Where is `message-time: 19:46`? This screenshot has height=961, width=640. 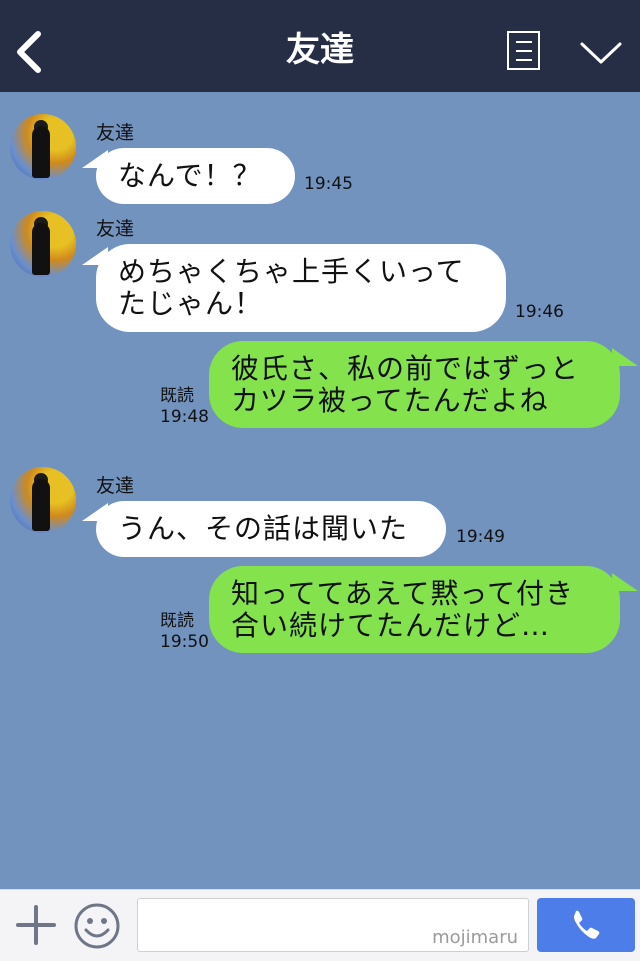 message-time: 19:46 is located at coordinates (539, 312).